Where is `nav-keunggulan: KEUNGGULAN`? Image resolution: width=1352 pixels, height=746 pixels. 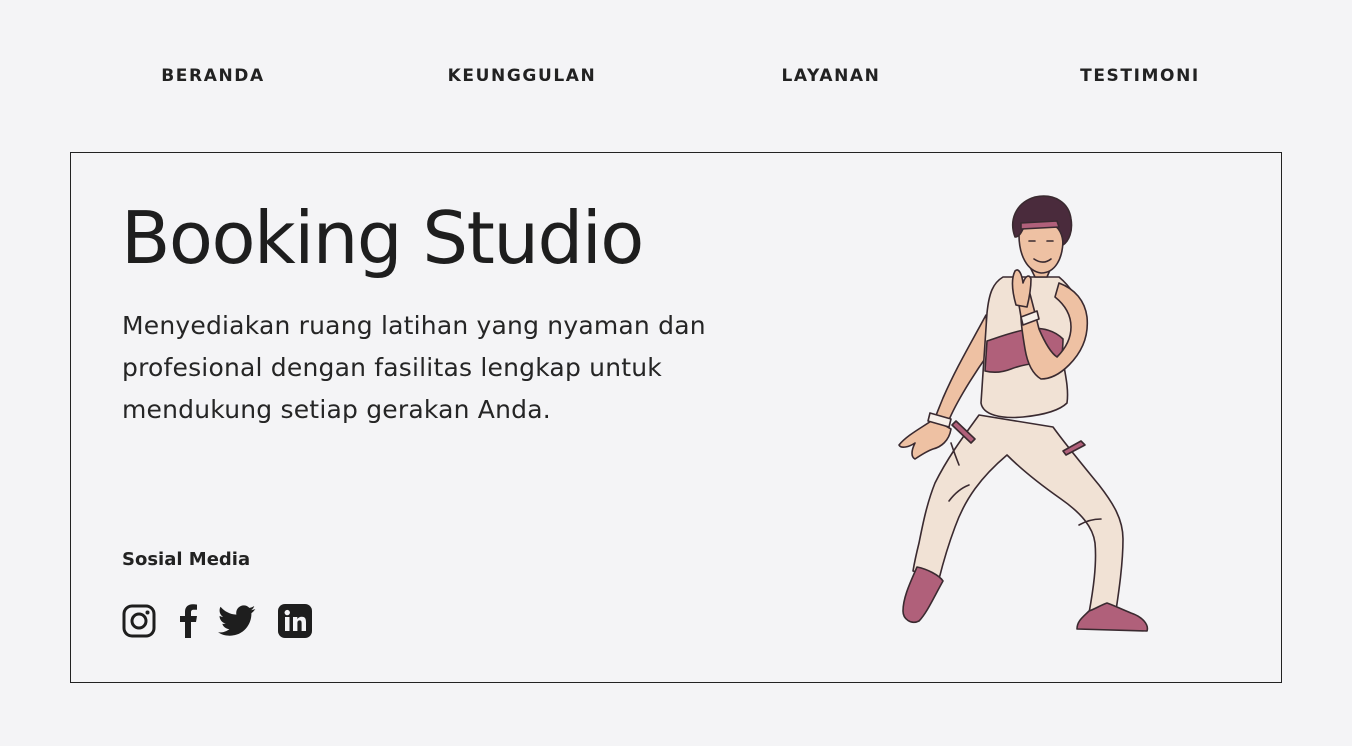 nav-keunggulan: KEUNGGULAN is located at coordinates (522, 76).